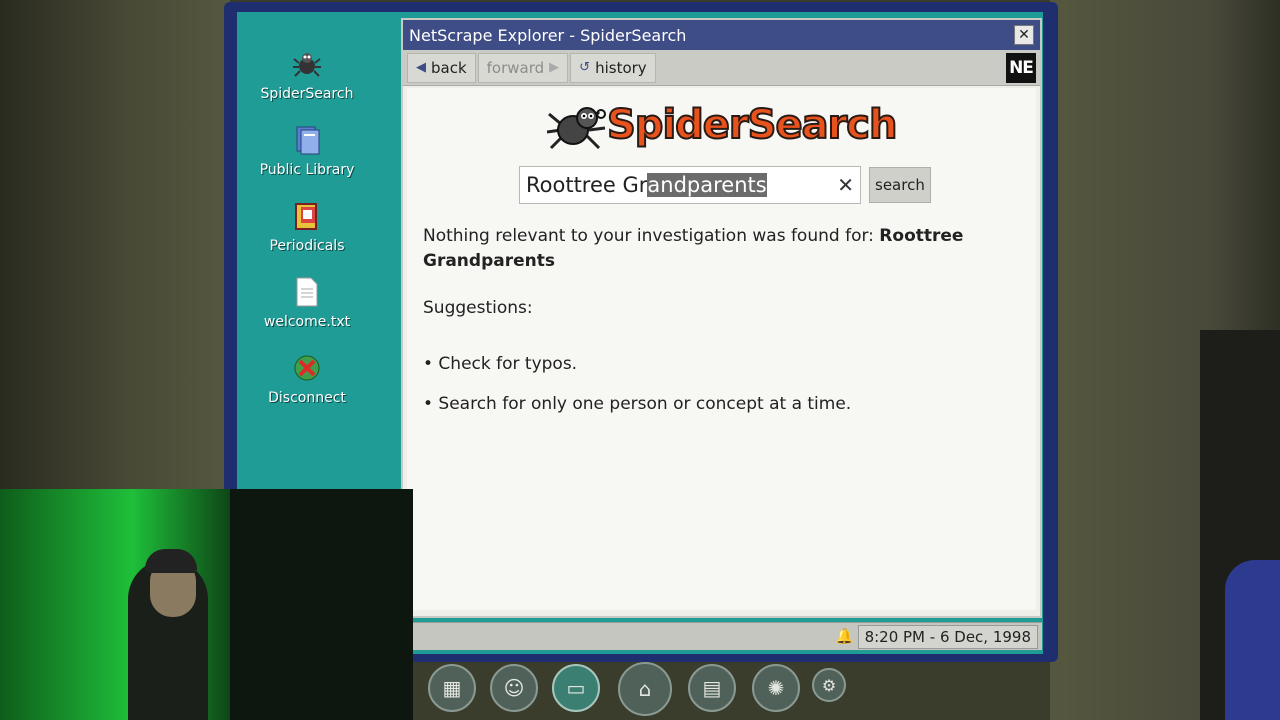 Image resolution: width=1280 pixels, height=720 pixels. What do you see at coordinates (900, 185) in the screenshot?
I see `search-button: search` at bounding box center [900, 185].